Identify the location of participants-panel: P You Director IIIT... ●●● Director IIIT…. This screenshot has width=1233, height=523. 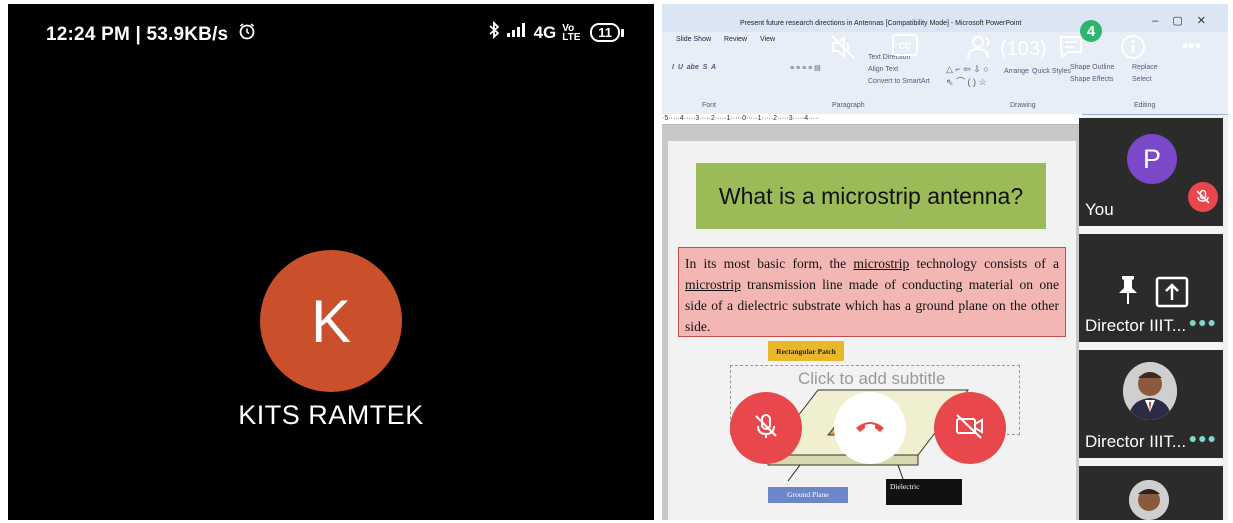
(1151, 319).